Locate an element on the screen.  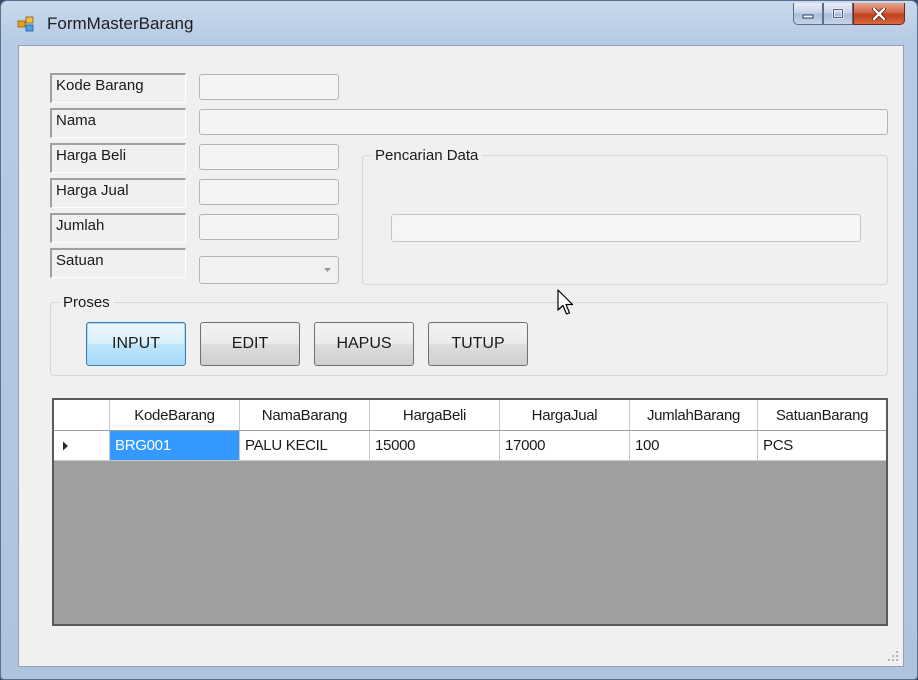
title-bar: FormMasterBarang is located at coordinates (459, 23).